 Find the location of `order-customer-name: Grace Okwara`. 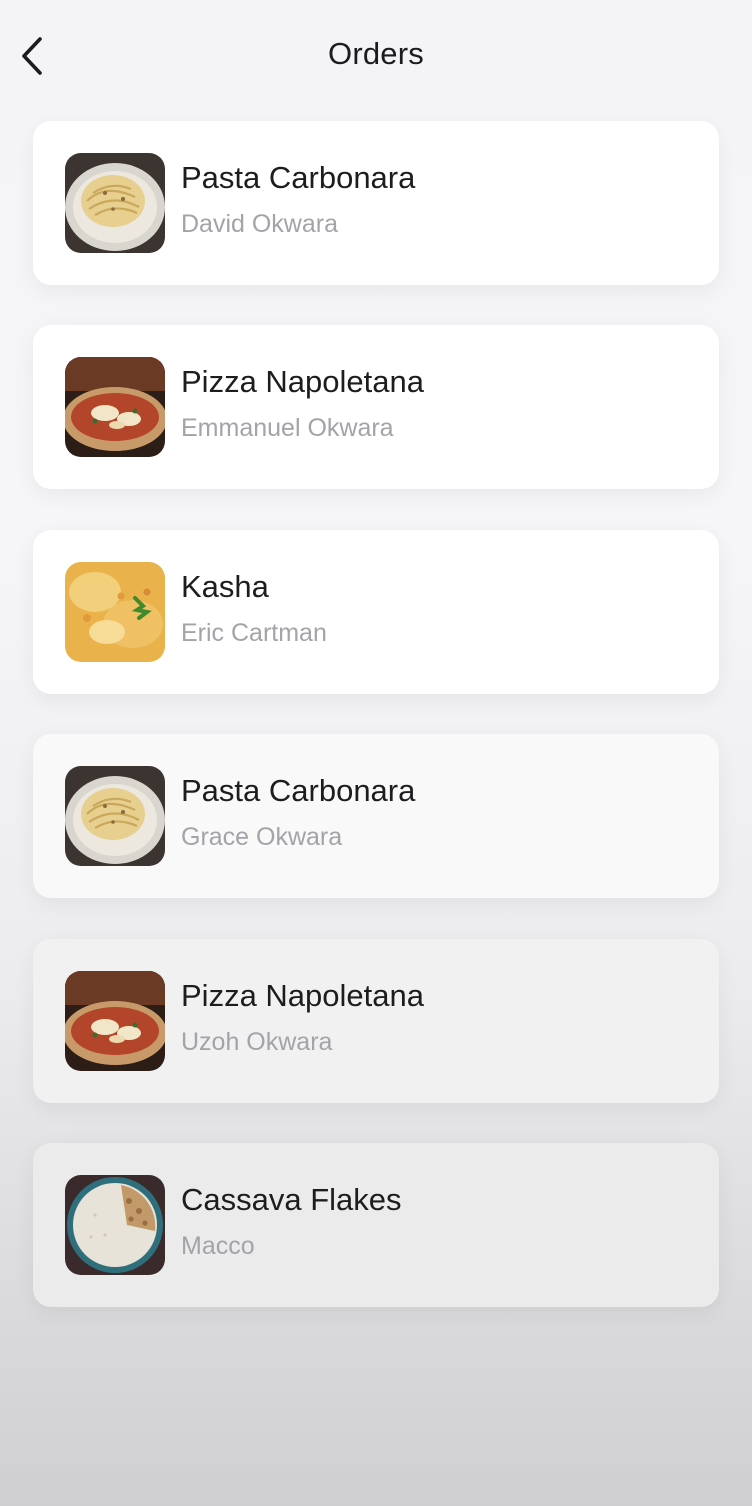

order-customer-name: Grace Okwara is located at coordinates (262, 837).